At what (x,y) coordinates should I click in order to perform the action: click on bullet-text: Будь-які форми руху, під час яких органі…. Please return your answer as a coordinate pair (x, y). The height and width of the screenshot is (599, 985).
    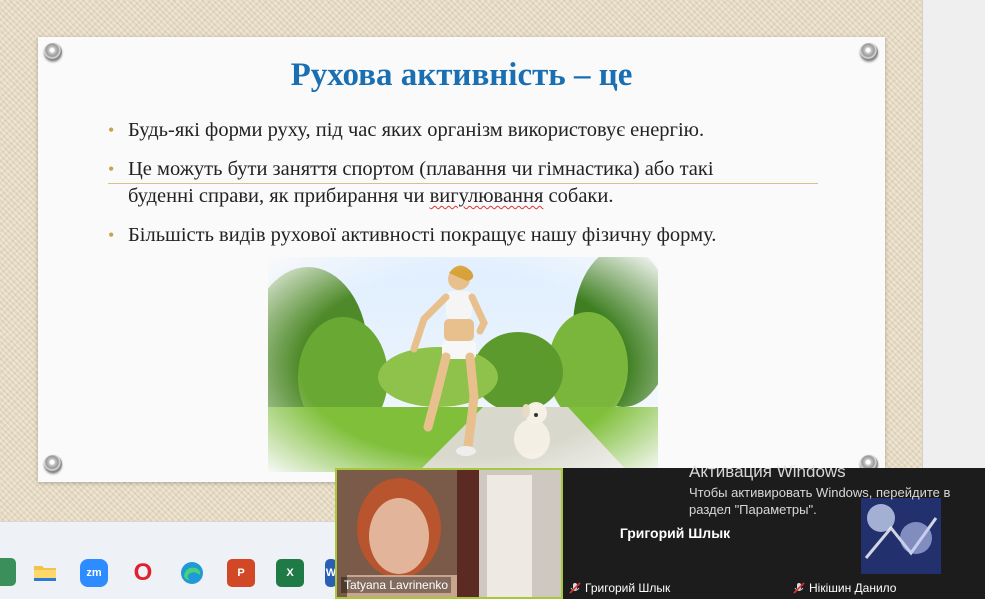
    Looking at the image, I should click on (416, 130).